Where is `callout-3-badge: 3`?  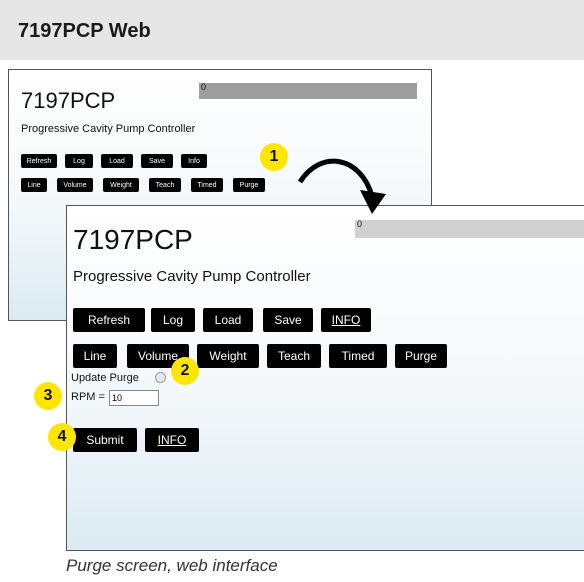
callout-3-badge: 3 is located at coordinates (48, 396).